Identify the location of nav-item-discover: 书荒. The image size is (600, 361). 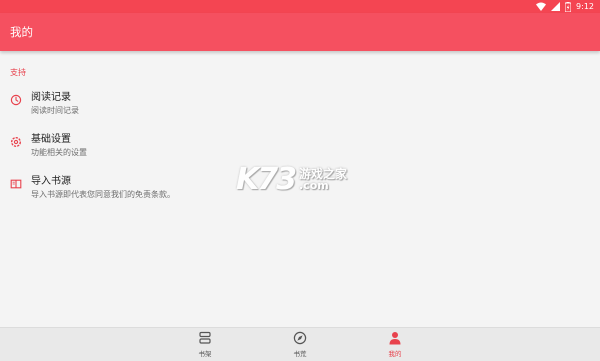
(300, 345).